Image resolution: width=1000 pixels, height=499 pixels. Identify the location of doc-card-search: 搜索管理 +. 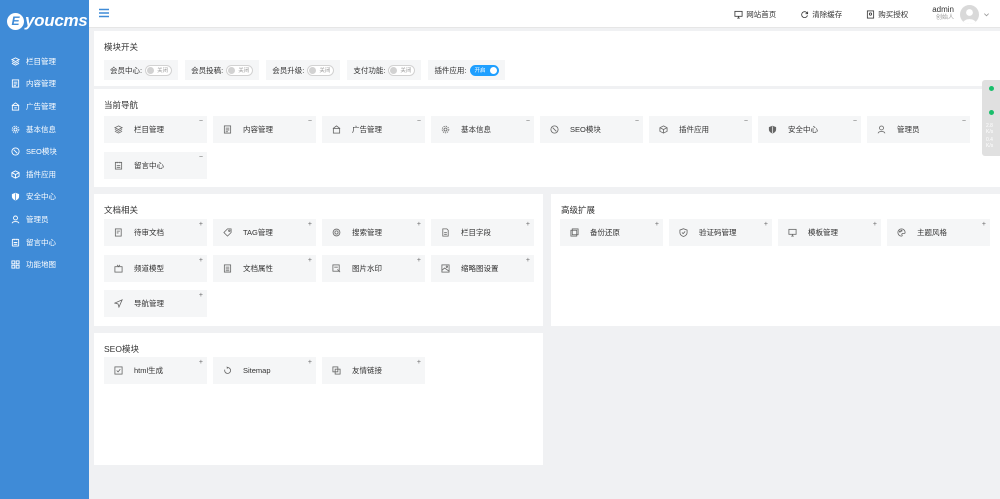
(373, 232).